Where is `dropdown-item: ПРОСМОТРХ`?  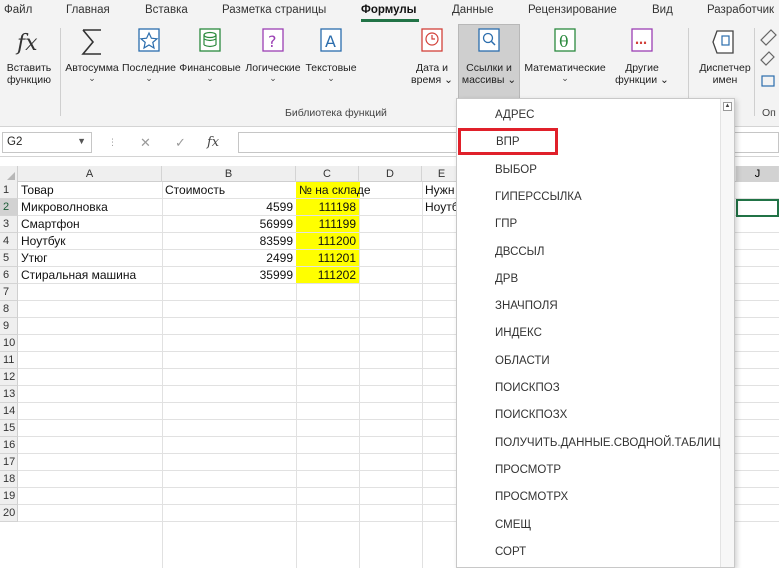
dropdown-item: ПРОСМОТРХ is located at coordinates (588, 496).